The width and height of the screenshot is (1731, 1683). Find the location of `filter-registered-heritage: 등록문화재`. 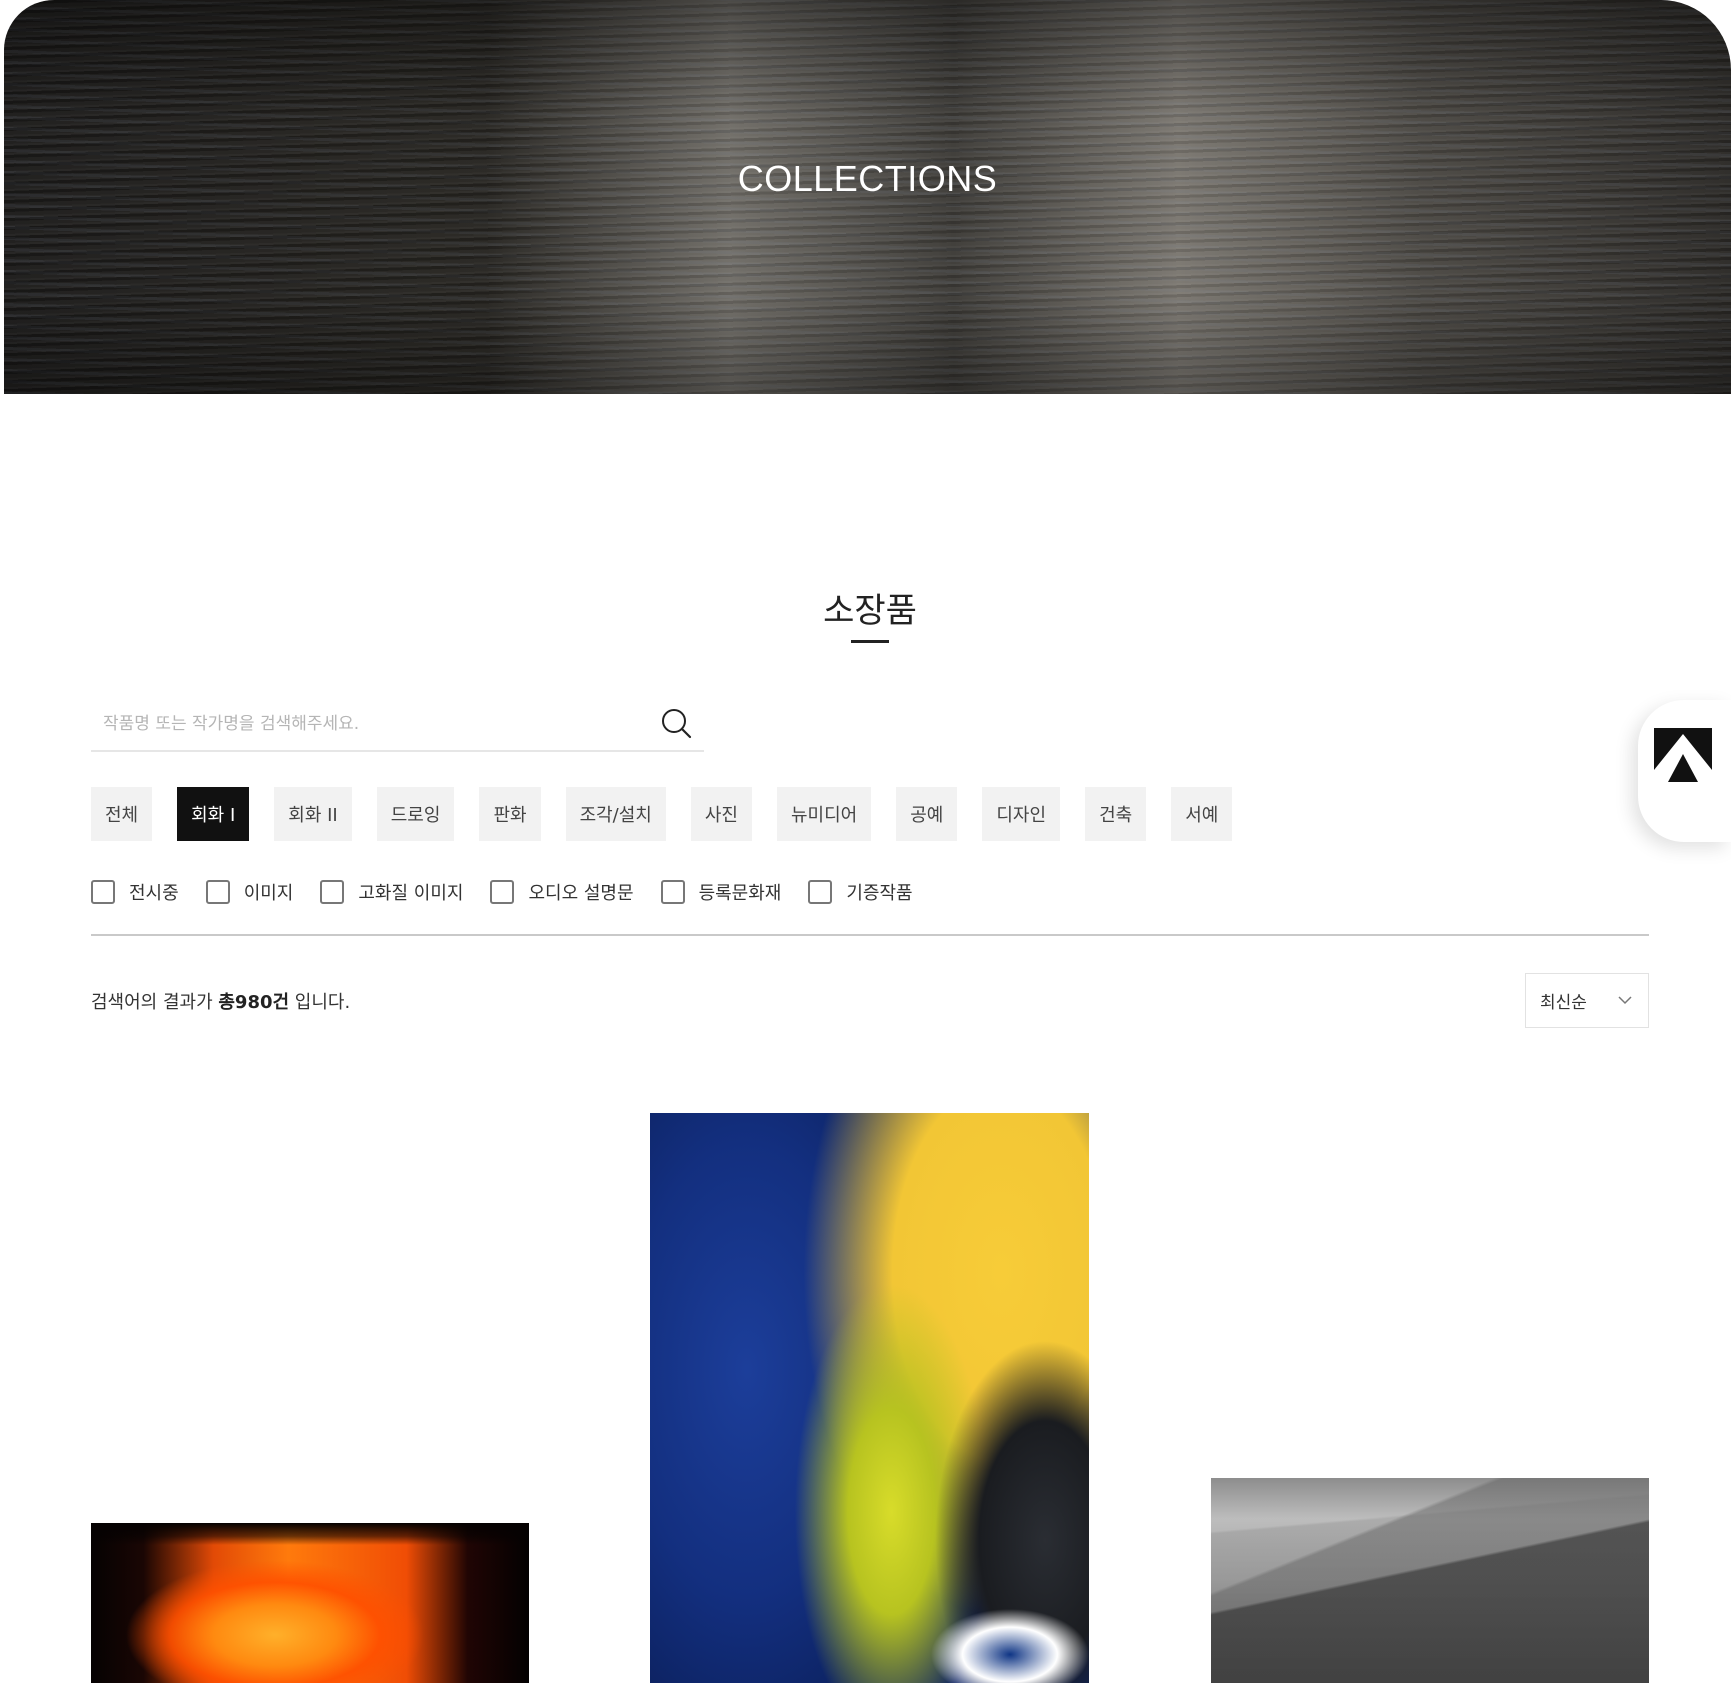

filter-registered-heritage: 등록문화재 is located at coordinates (721, 892).